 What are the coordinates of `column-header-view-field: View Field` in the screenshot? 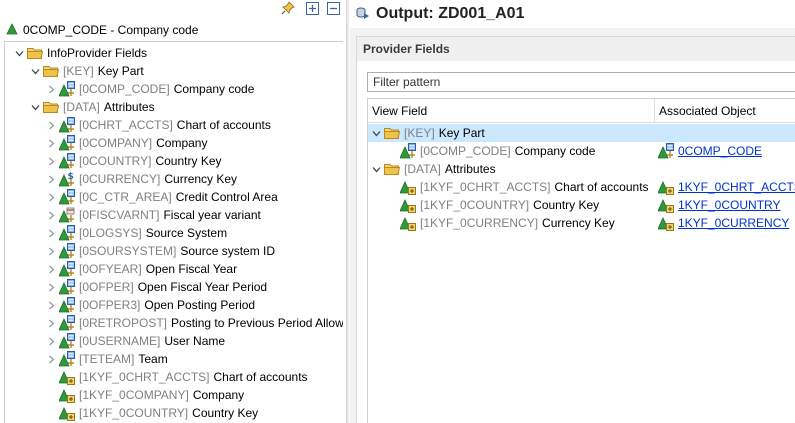 It's located at (511, 111).